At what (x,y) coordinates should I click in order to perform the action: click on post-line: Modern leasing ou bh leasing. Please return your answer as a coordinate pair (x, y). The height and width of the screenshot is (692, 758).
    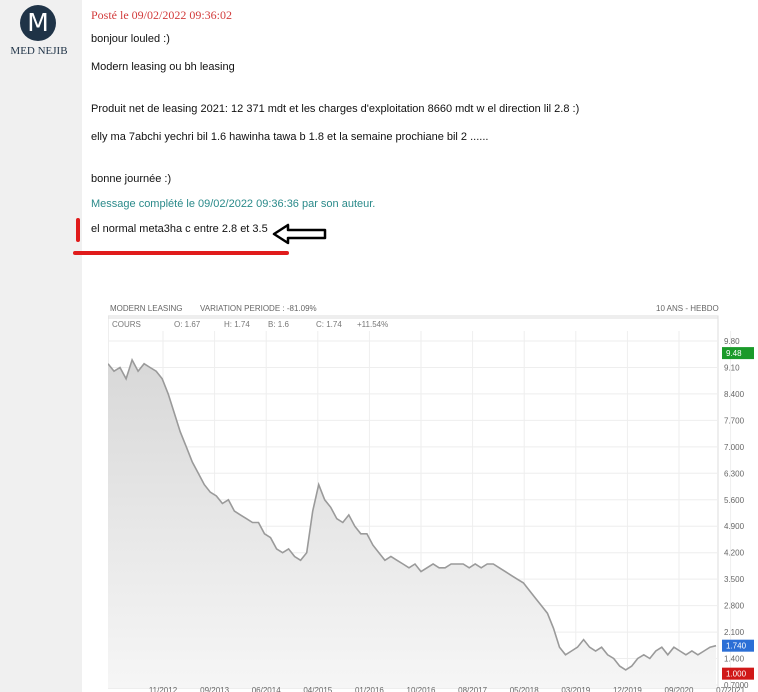
    Looking at the image, I should click on (163, 67).